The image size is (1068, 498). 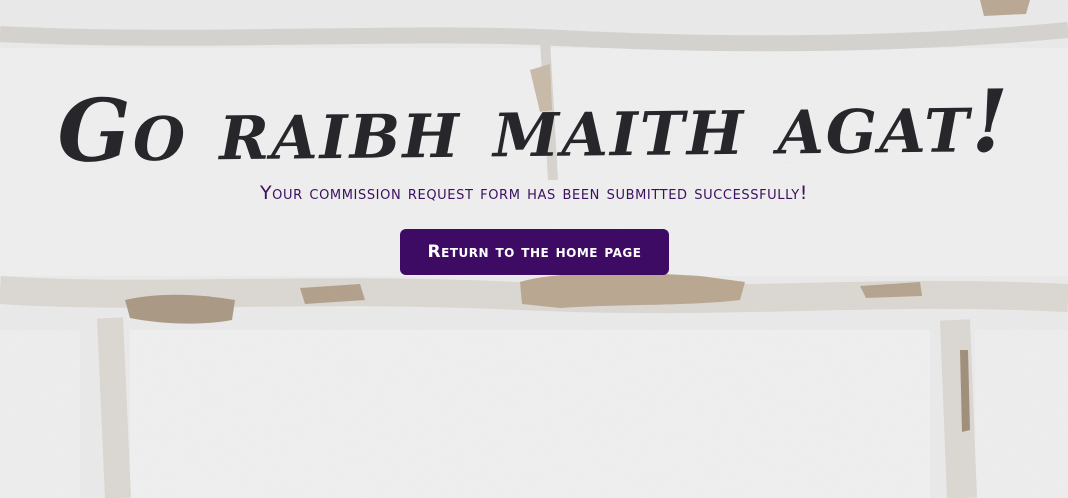 What do you see at coordinates (534, 252) in the screenshot?
I see `return-home-button: Return to the home page` at bounding box center [534, 252].